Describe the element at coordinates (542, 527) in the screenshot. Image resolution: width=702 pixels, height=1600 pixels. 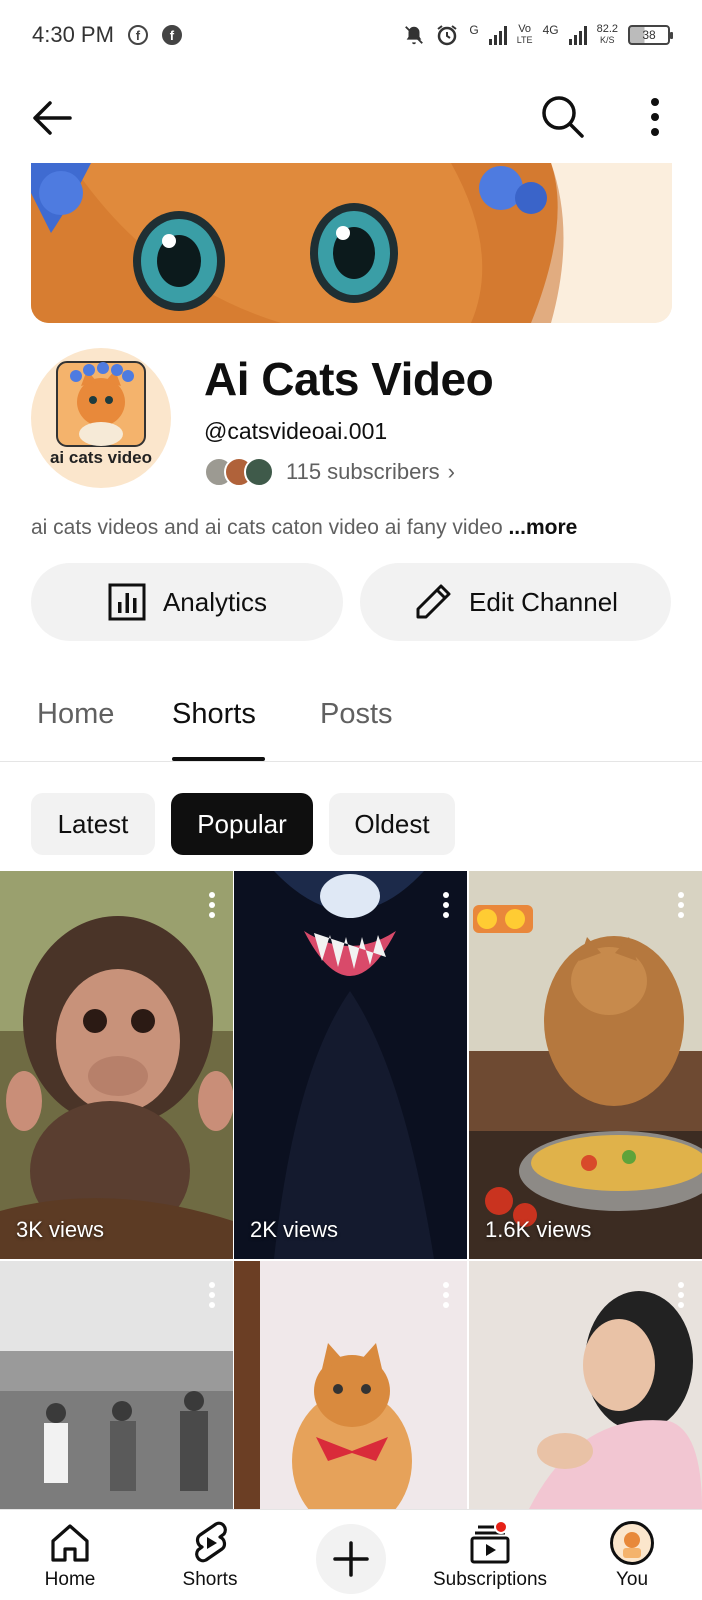
I see `description-more-link: ...more` at that location.